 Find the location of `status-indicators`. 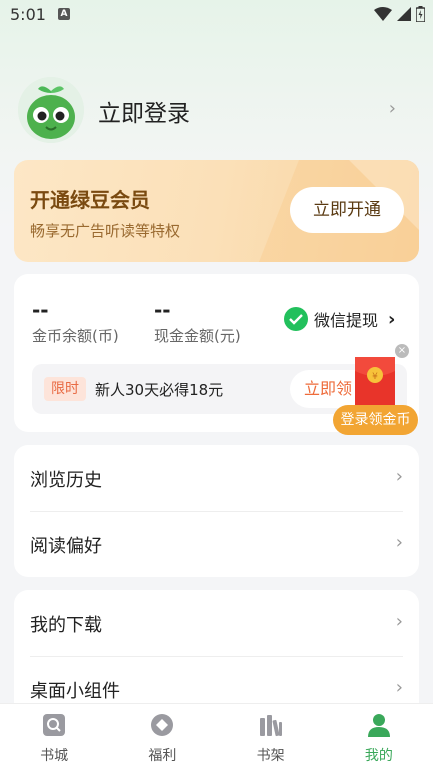

status-indicators is located at coordinates (399, 14).